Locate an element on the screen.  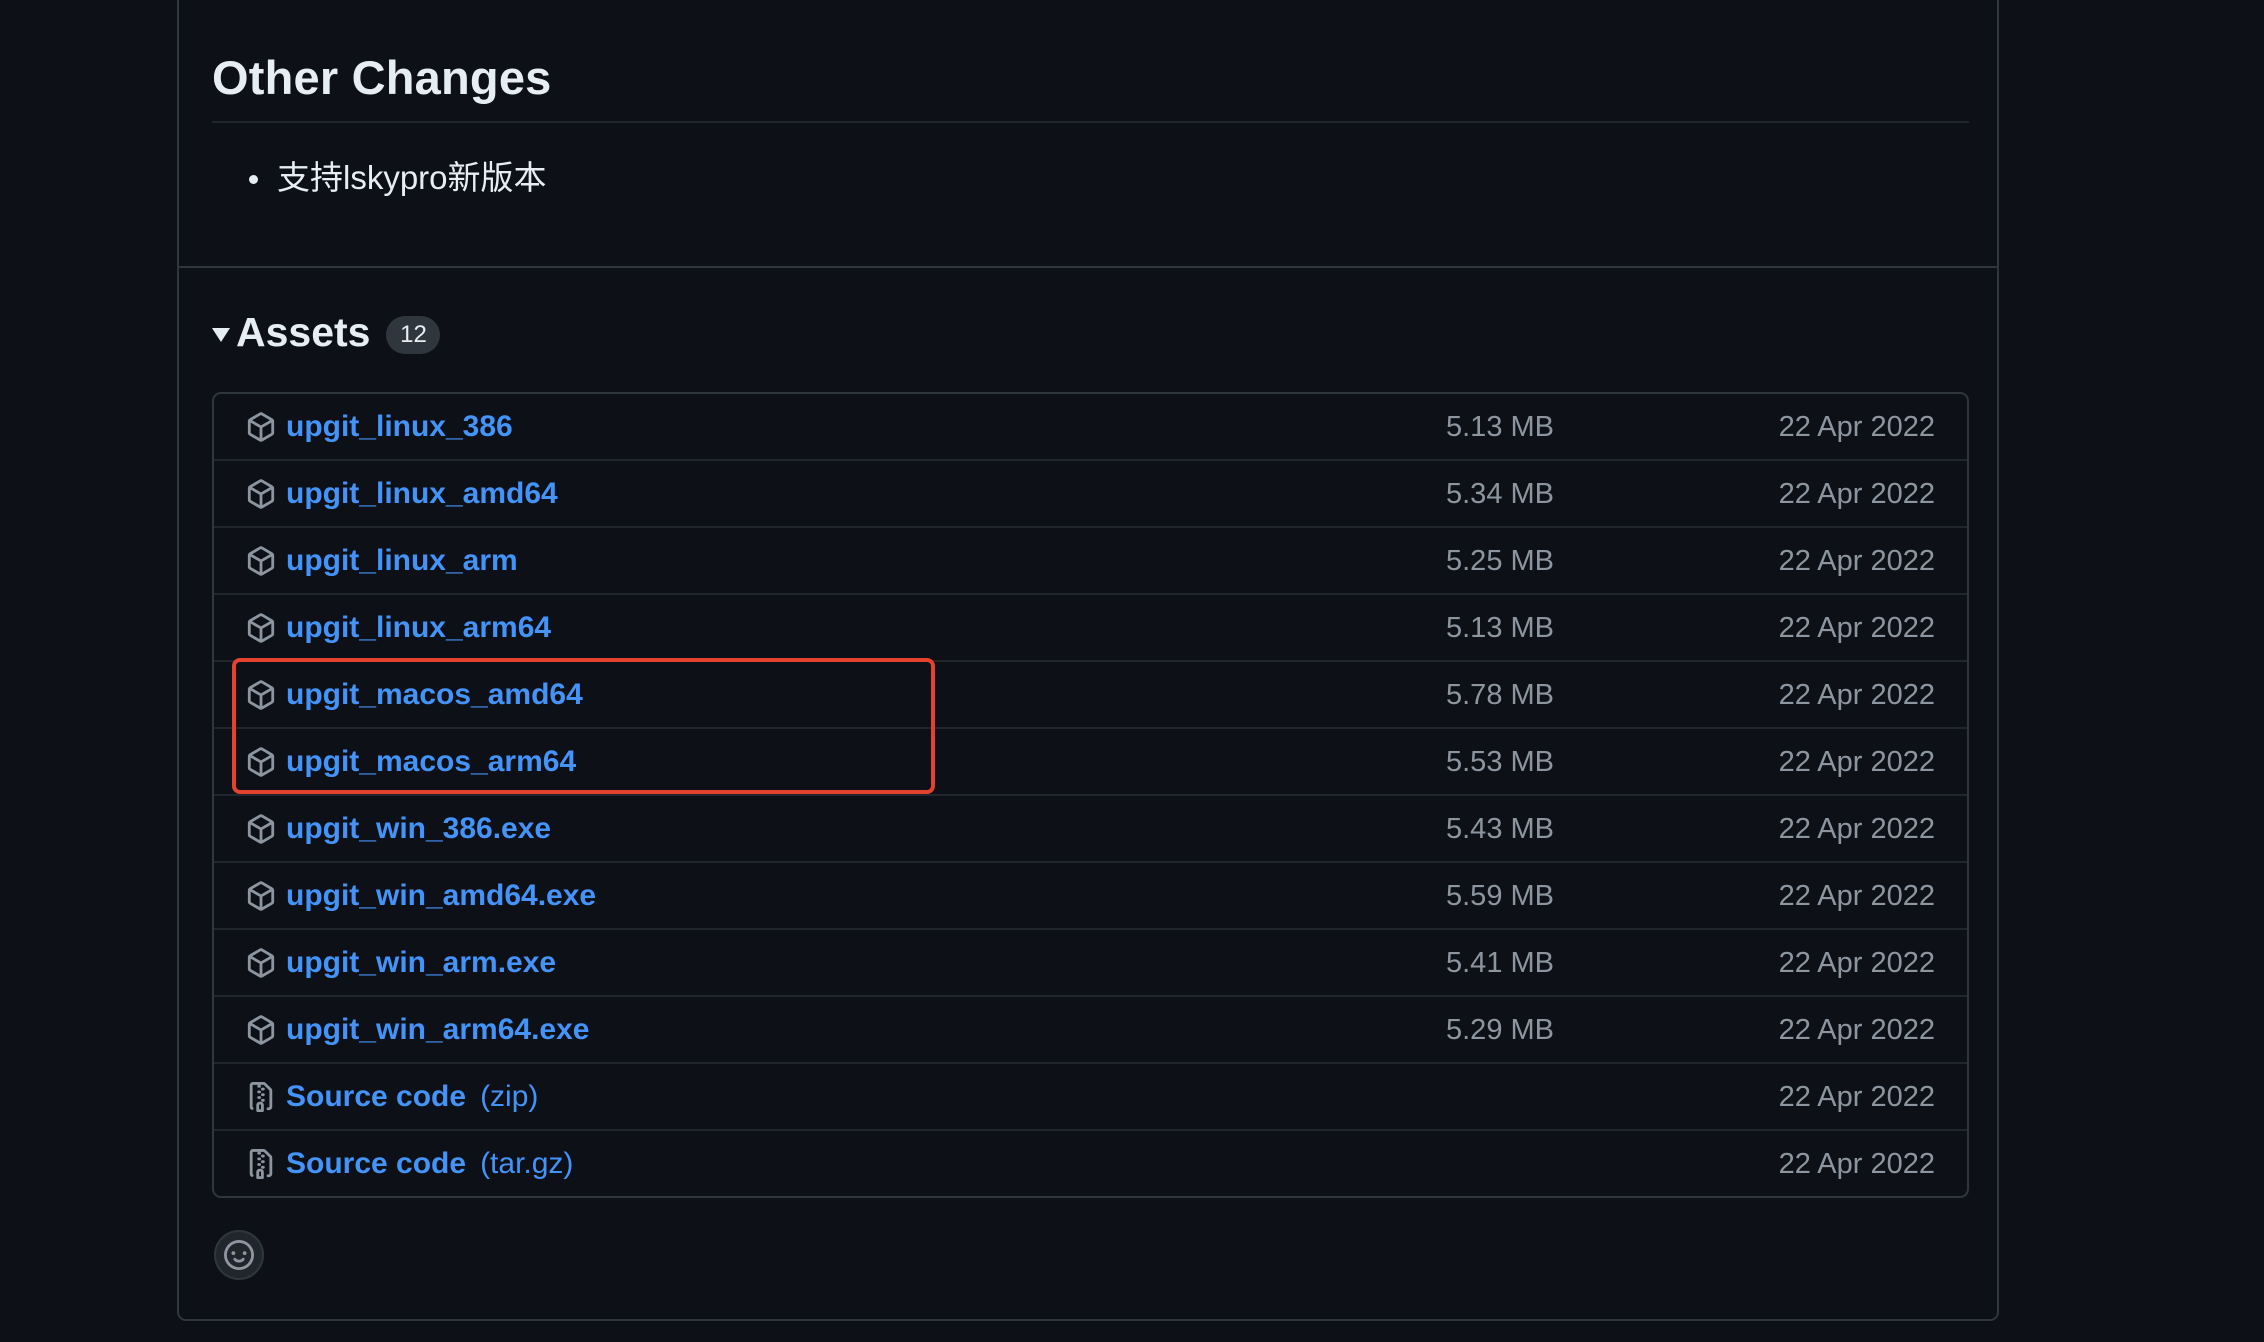
asset-size: 5.25 MB is located at coordinates (1500, 561).